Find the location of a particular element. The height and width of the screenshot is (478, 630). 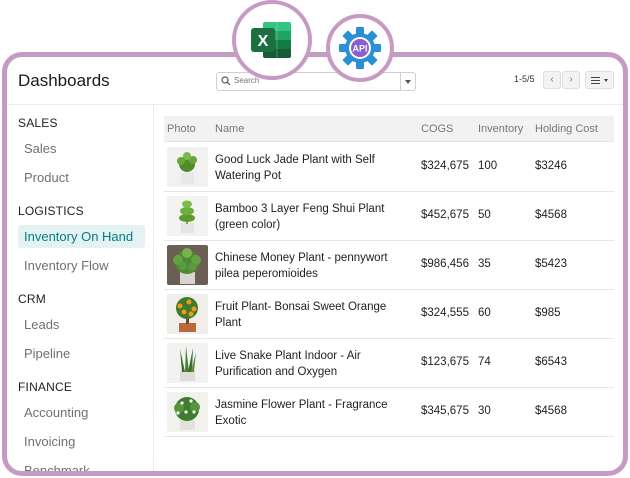

column-header-photo: Photo is located at coordinates (181, 129).